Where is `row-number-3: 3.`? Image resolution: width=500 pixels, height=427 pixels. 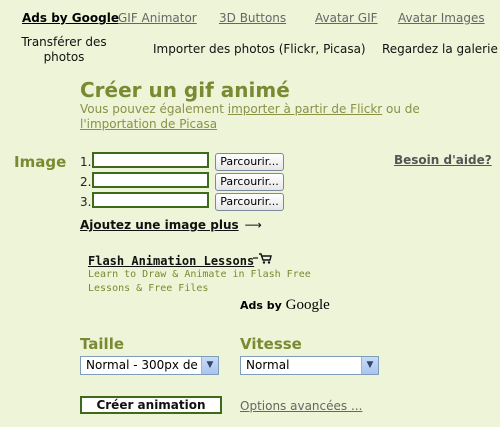
row-number-3: 3. is located at coordinates (86, 202).